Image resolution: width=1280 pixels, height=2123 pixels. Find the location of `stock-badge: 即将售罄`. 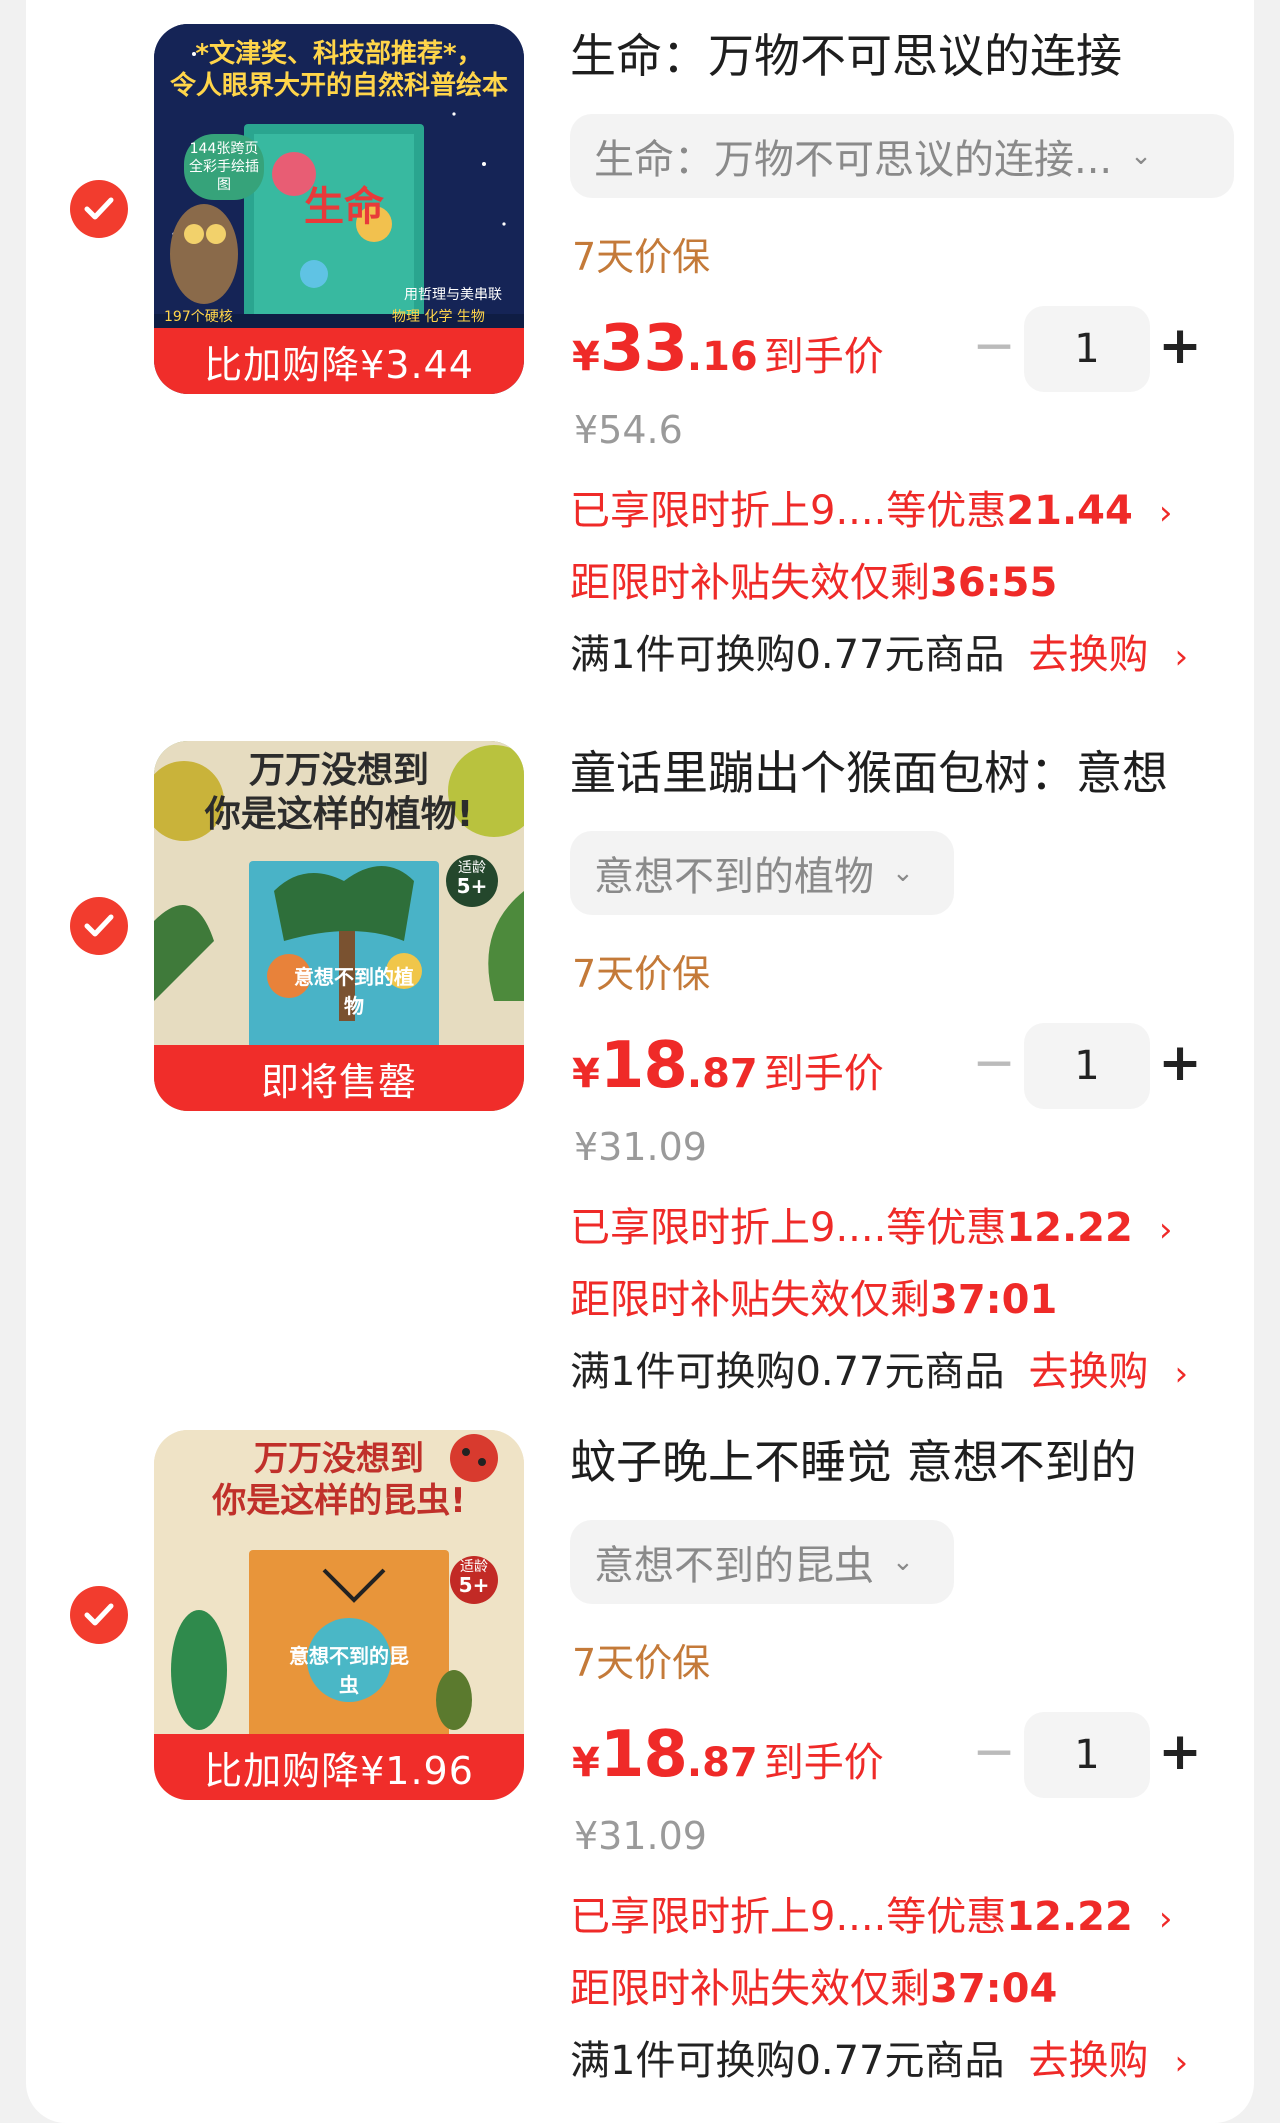

stock-badge: 即将售罄 is located at coordinates (339, 1078).